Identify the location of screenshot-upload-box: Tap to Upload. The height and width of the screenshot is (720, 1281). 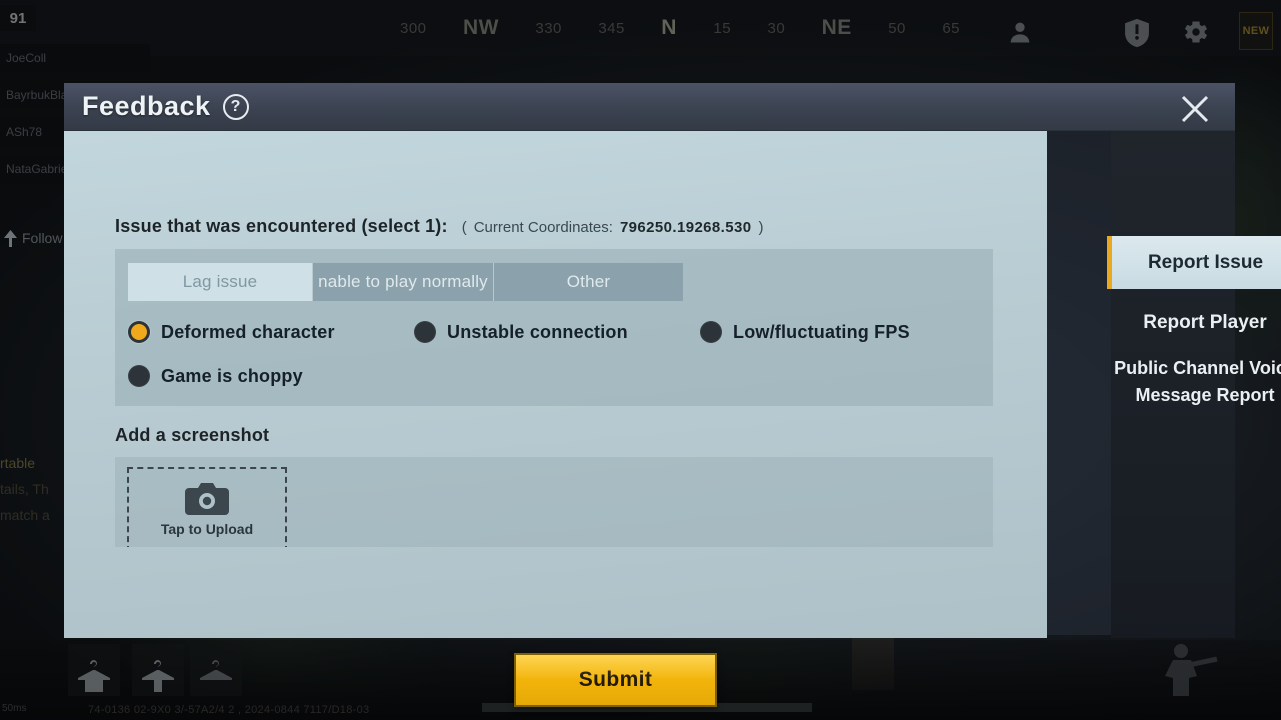
(554, 502).